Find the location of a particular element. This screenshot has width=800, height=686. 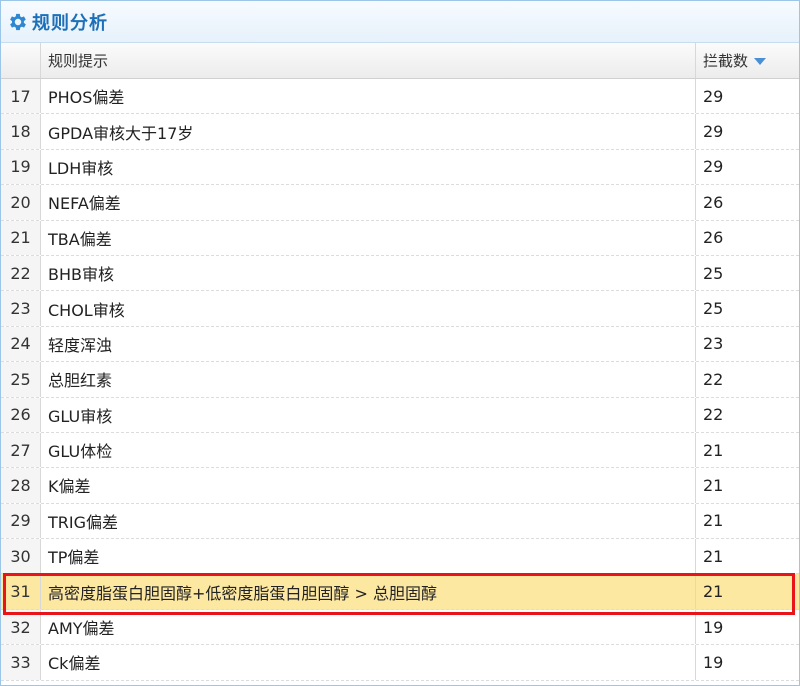

rule-cell: TP偏差 is located at coordinates (368, 556).